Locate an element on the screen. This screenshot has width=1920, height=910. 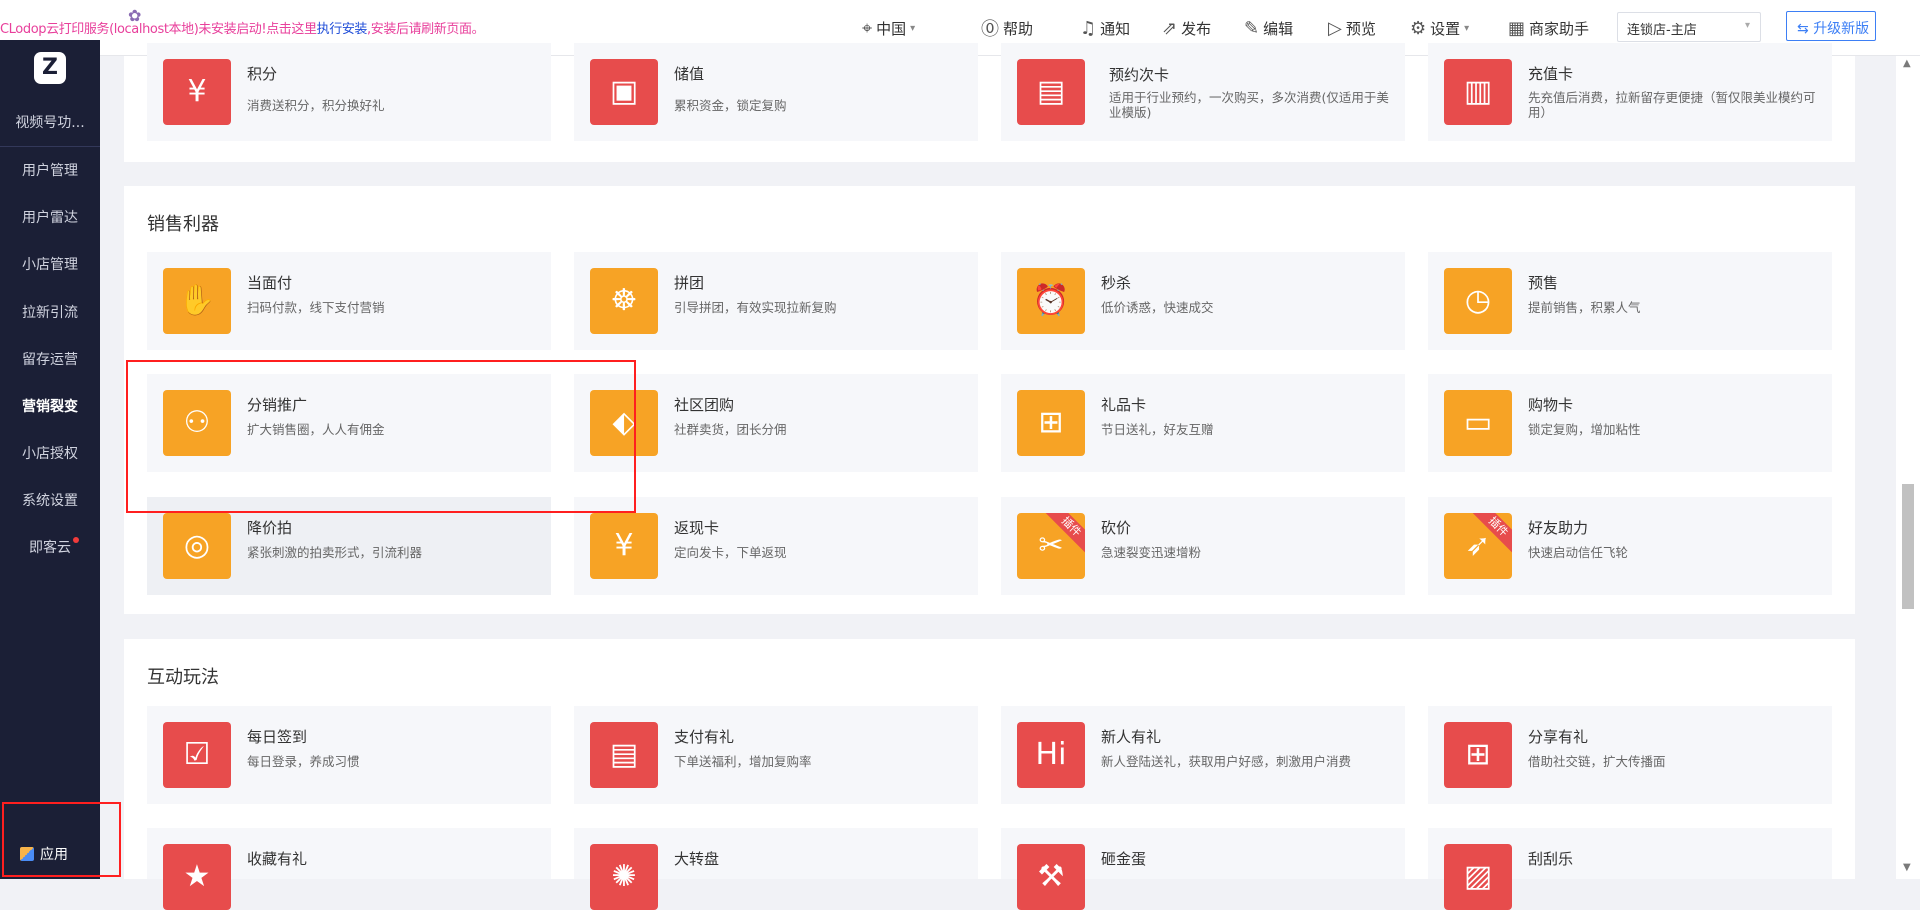
feature-card-group-buy: ☸ 拼团 引导拼团，有效实现拉新复购 is located at coordinates (776, 301).